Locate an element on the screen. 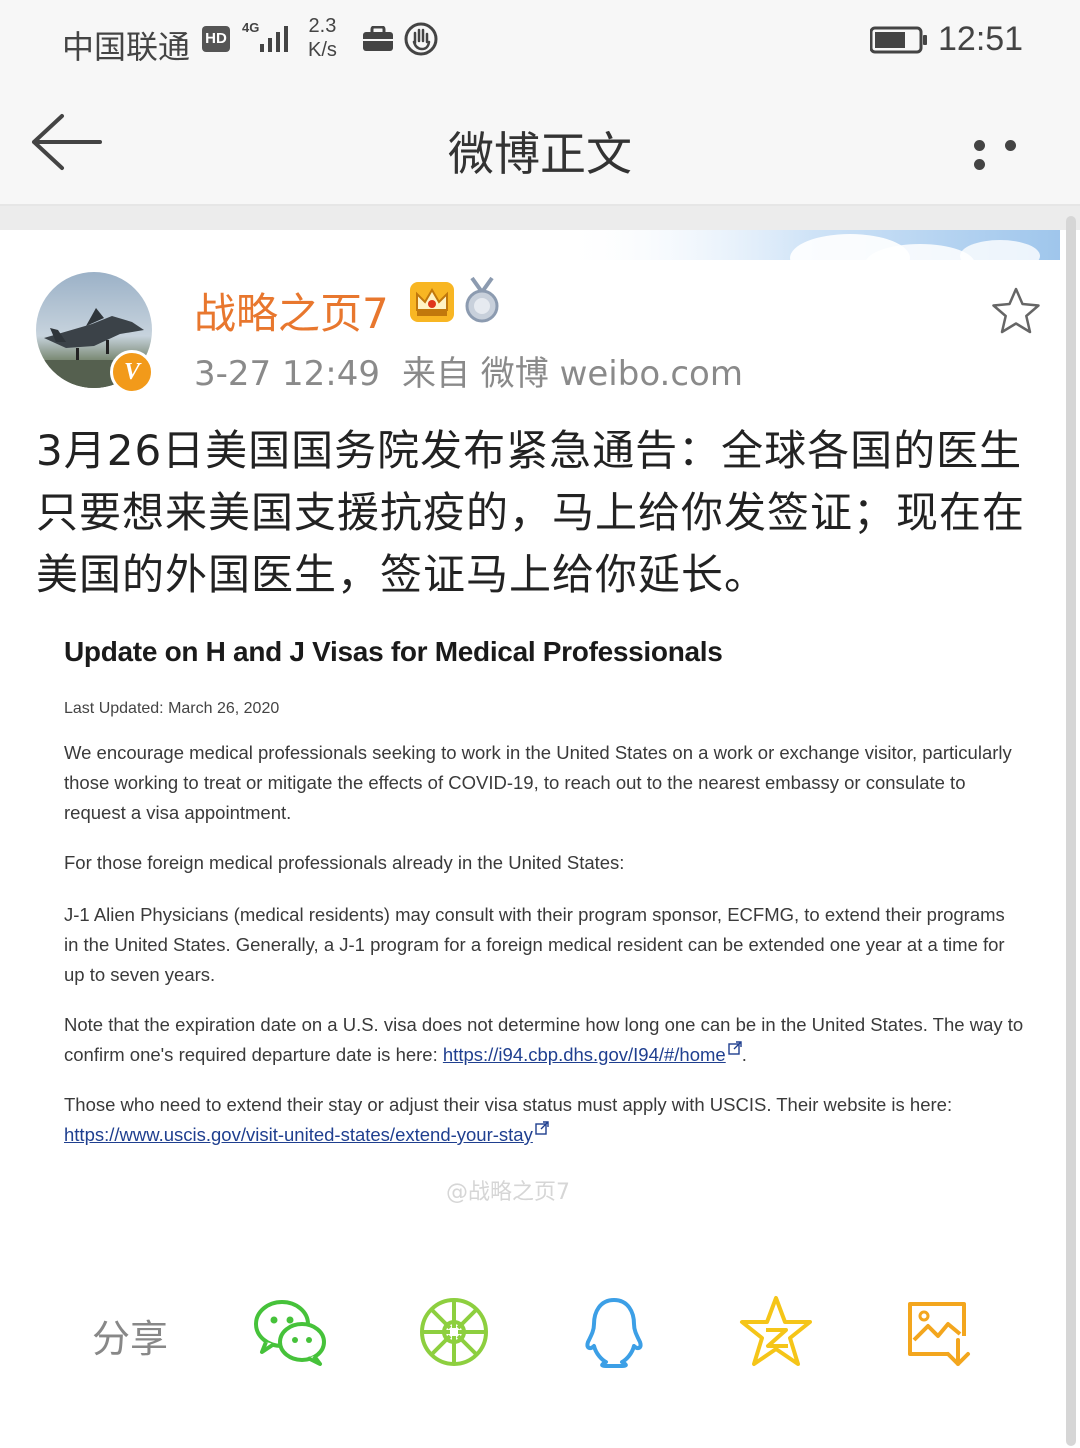 The height and width of the screenshot is (1448, 1080). page-title: 微博正文 is located at coordinates (540, 154).